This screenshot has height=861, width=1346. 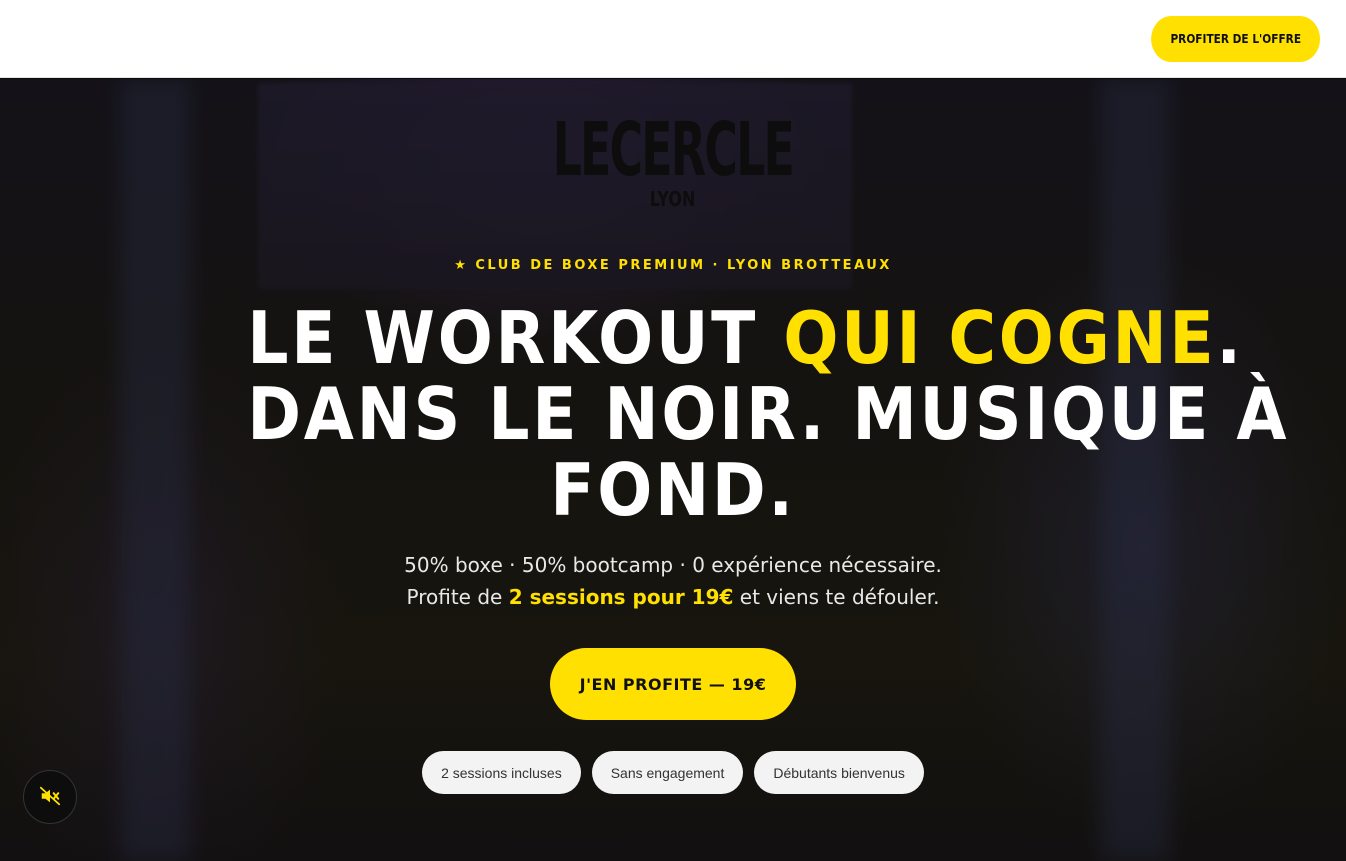 I want to click on subtitle-highlight: 2 sessions pour 19€, so click(x=621, y=597).